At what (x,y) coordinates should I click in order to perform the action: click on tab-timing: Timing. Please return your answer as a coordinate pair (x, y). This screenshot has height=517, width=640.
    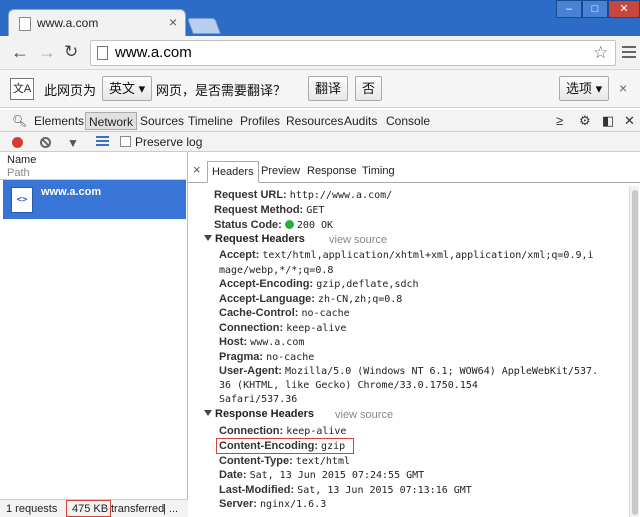
    Looking at the image, I should click on (378, 171).